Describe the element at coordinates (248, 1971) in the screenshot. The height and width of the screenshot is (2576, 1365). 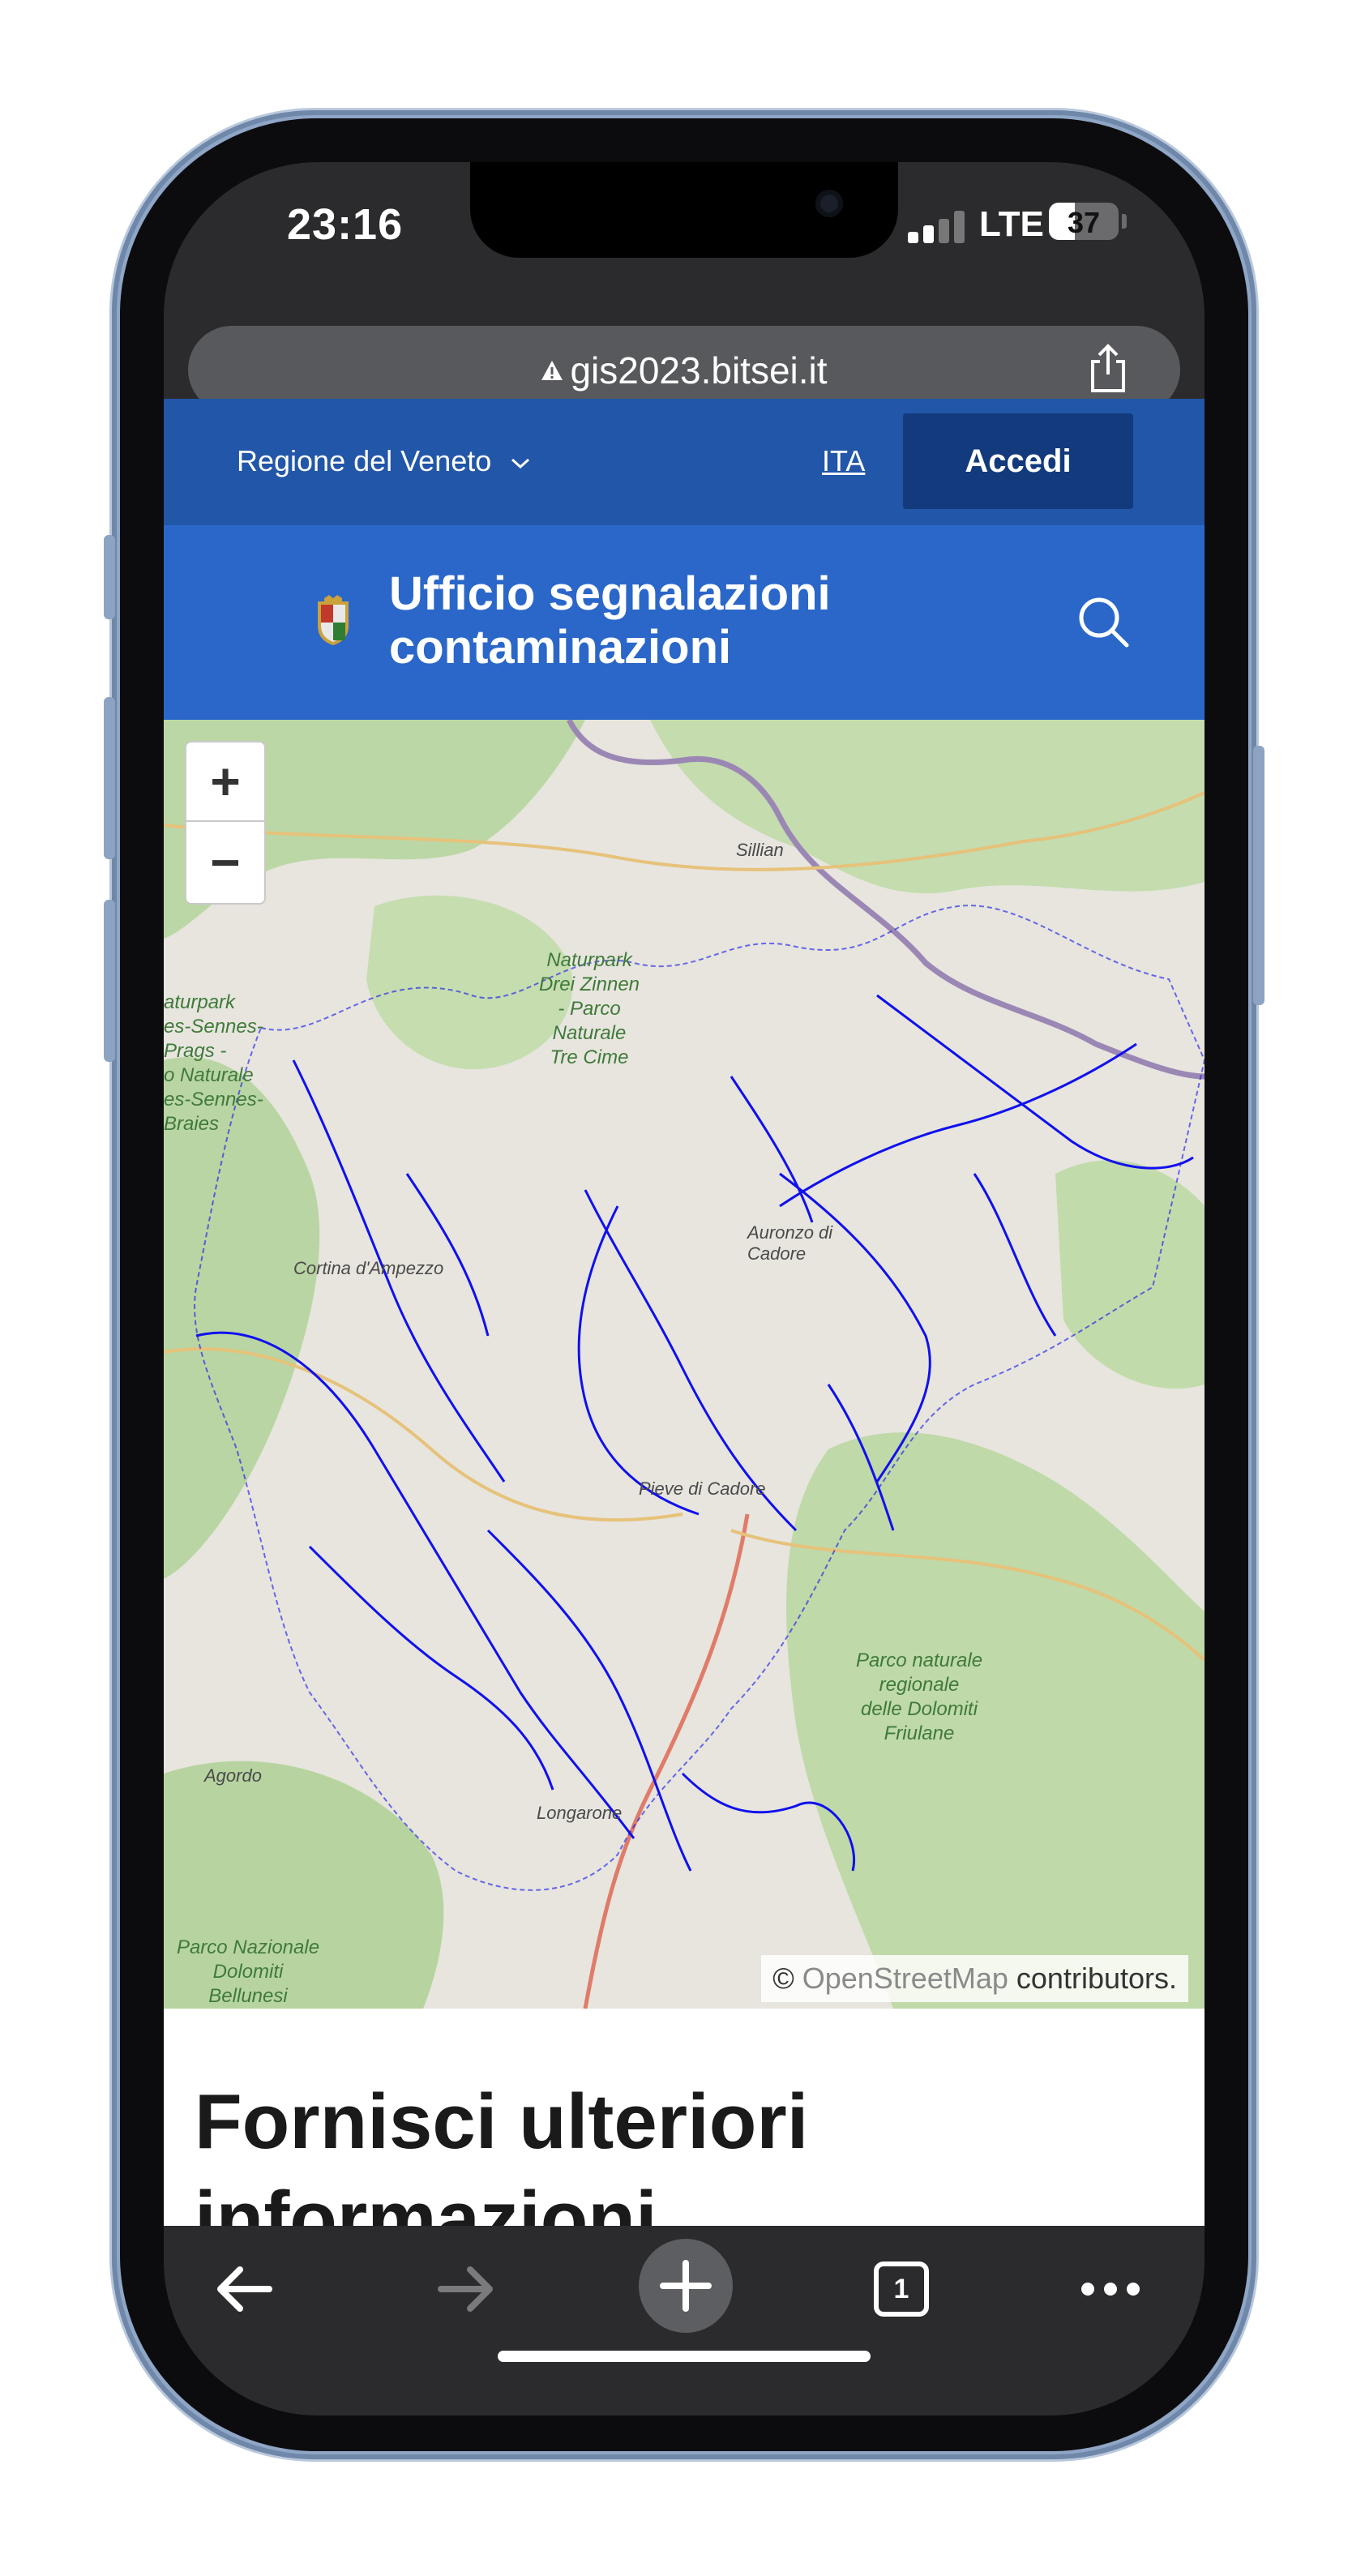
I see `place-label-parco-dolomiti-bellunesi: Parco Nazionale Dolomiti Bellunesi` at that location.